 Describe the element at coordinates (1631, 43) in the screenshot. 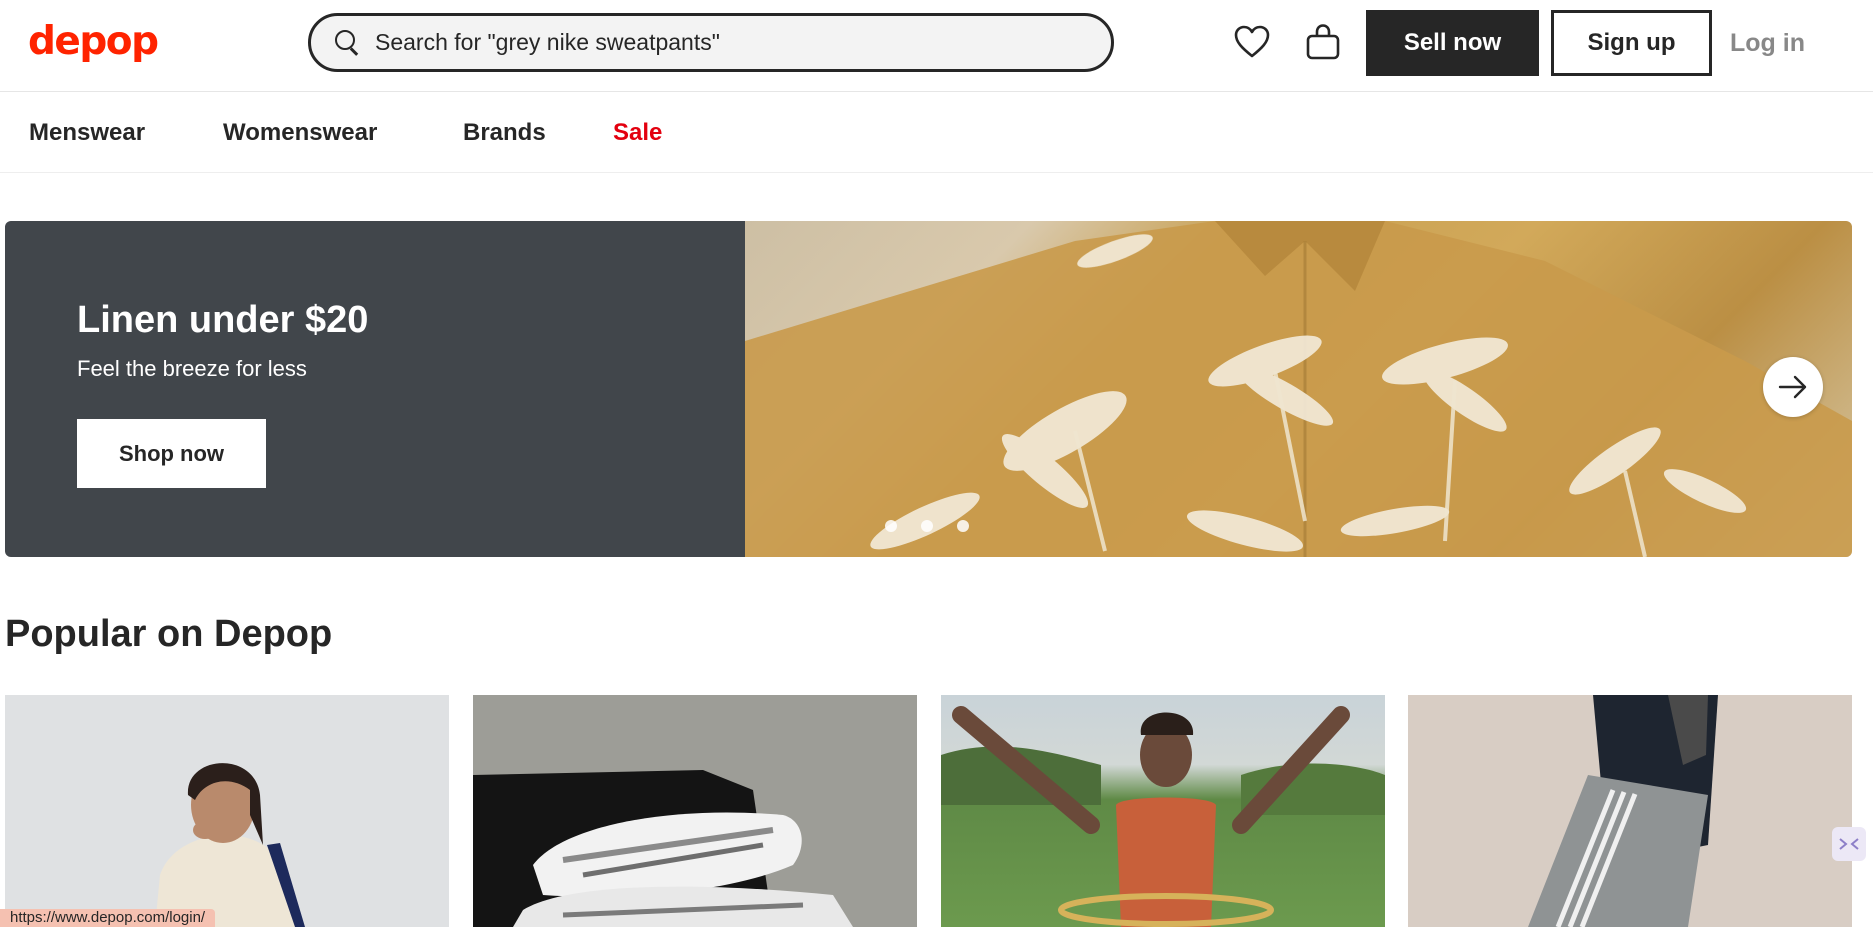

I see `sign-up-button: Sign up` at that location.